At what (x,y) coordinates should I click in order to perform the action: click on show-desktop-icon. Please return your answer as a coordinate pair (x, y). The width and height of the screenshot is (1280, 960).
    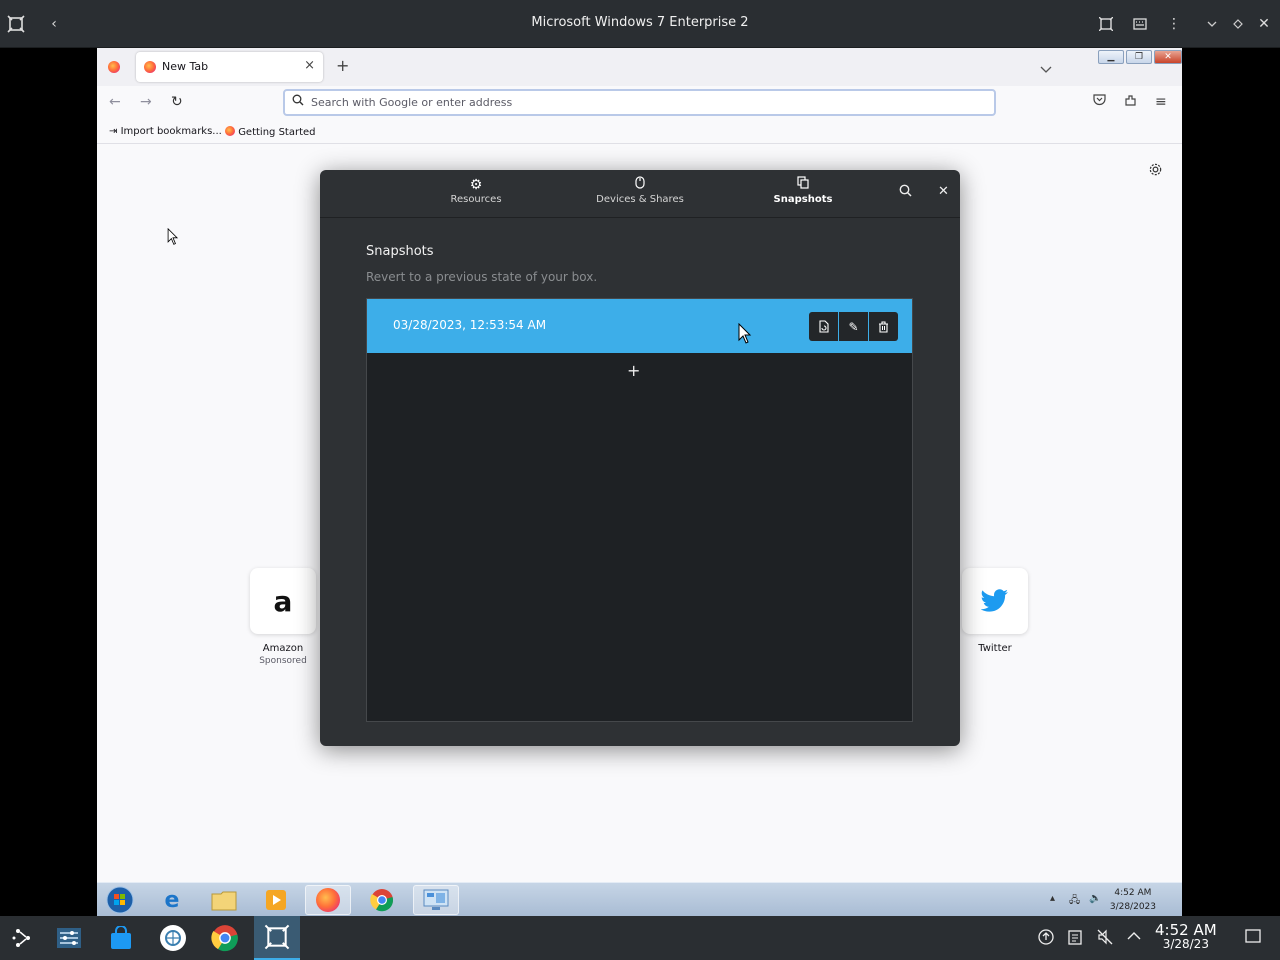
    Looking at the image, I should click on (1253, 938).